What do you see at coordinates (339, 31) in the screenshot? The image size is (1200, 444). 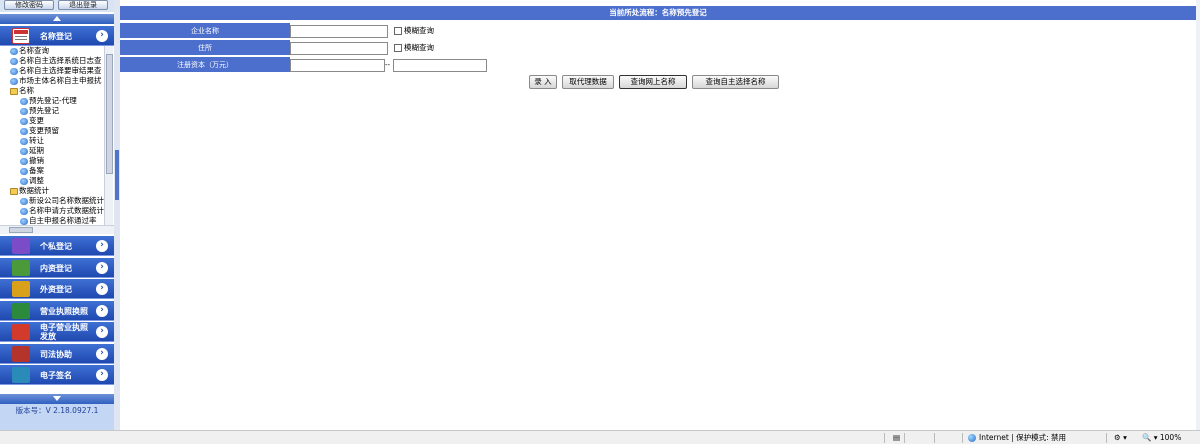 I see `company-name-input` at bounding box center [339, 31].